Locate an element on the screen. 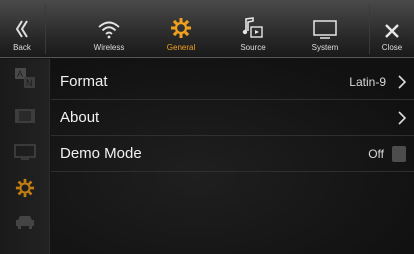 The width and height of the screenshot is (414, 254). setting-value: Latin-9 is located at coordinates (367, 81).